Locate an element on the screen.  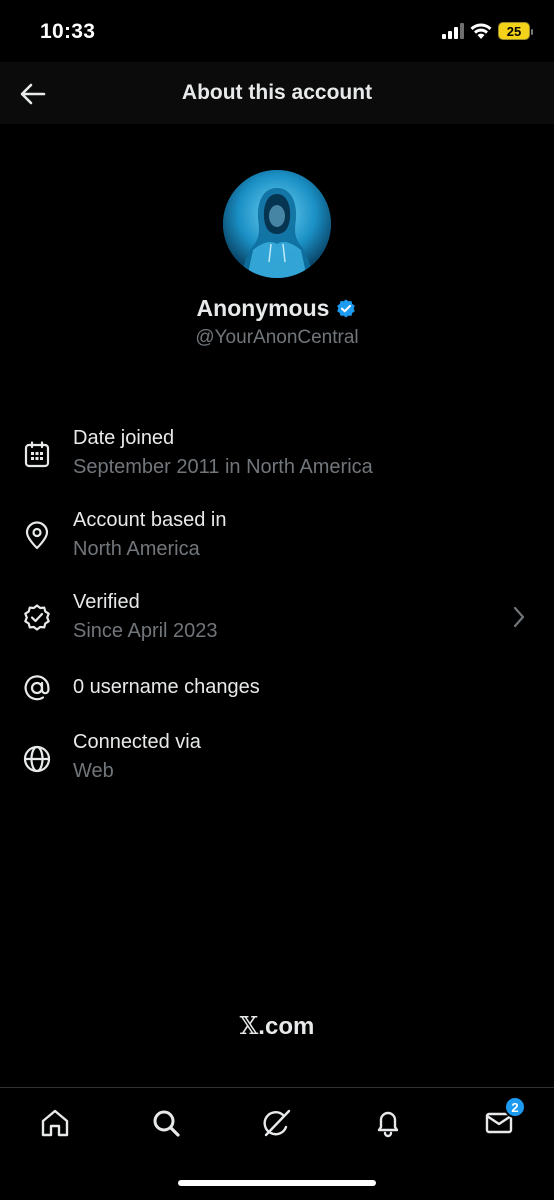
location-pin-icon is located at coordinates (37, 535).